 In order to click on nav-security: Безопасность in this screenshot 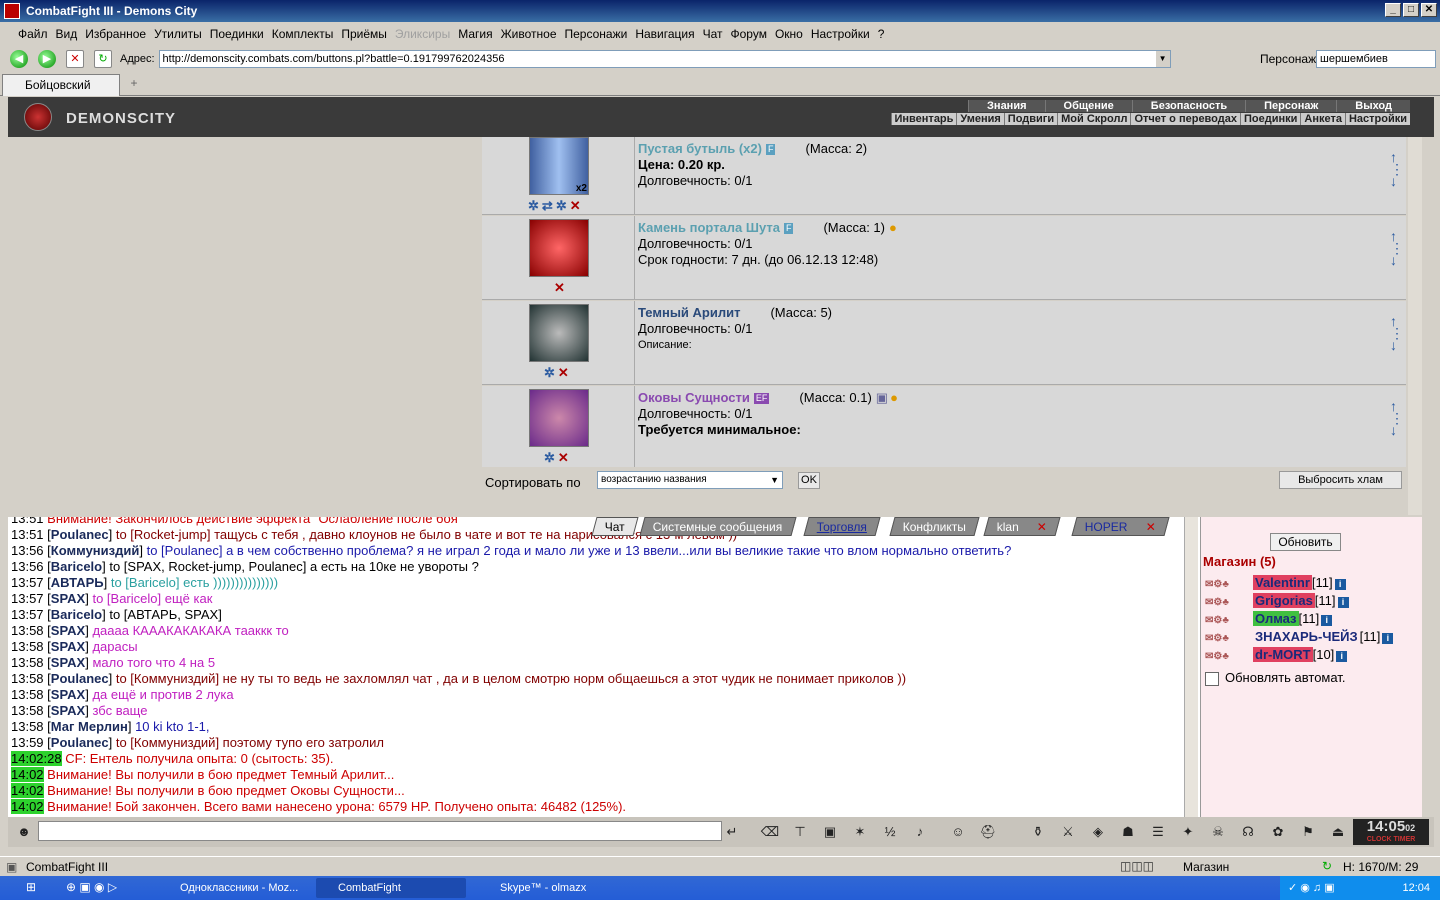, I will do `click(1188, 106)`.